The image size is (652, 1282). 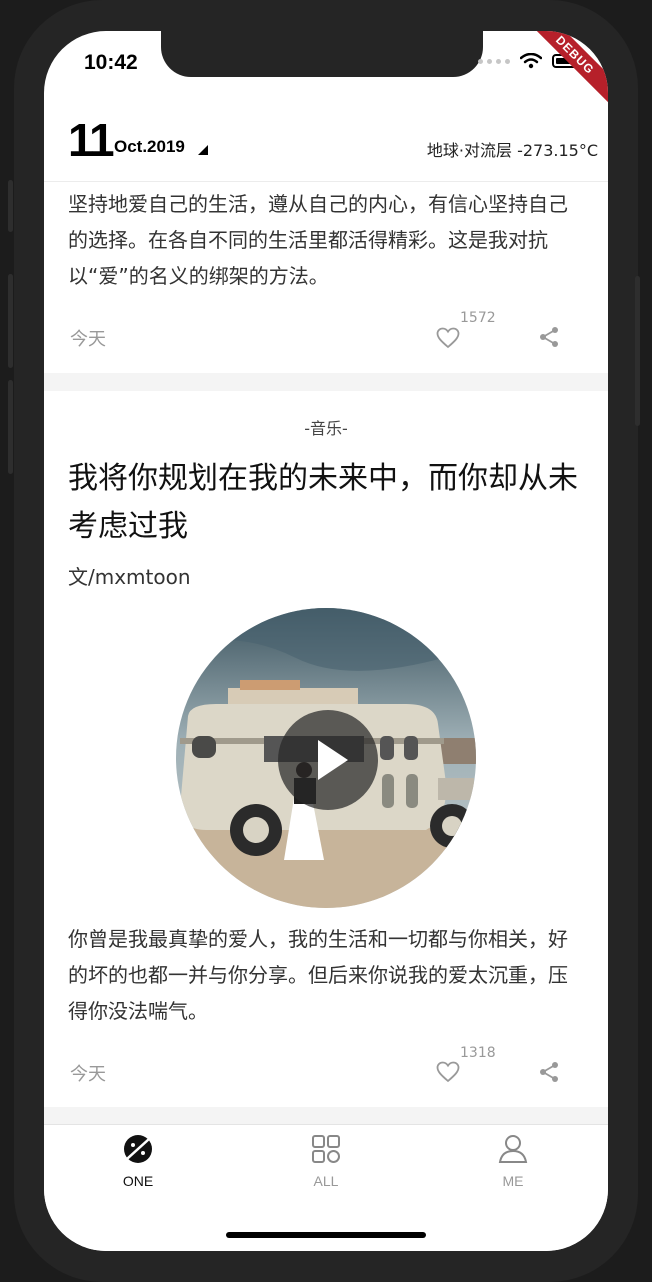 What do you see at coordinates (549, 1072) in the screenshot?
I see `card2-share-icon` at bounding box center [549, 1072].